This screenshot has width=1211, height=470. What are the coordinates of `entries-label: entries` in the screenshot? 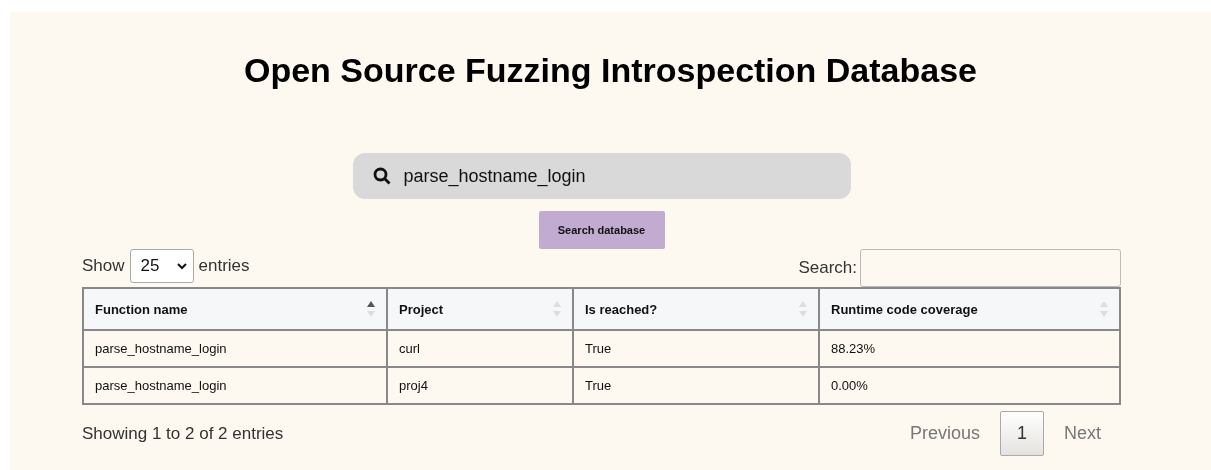 It's located at (224, 266).